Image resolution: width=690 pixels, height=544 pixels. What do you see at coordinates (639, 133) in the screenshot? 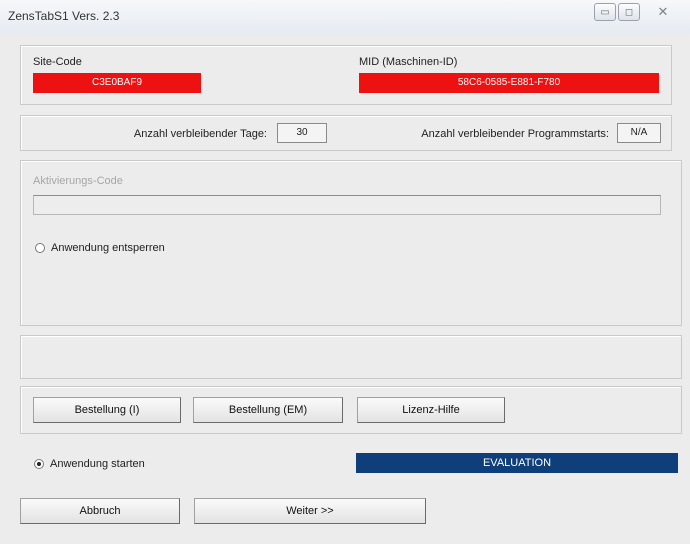
I see `starts-remaining-value: N/A` at bounding box center [639, 133].